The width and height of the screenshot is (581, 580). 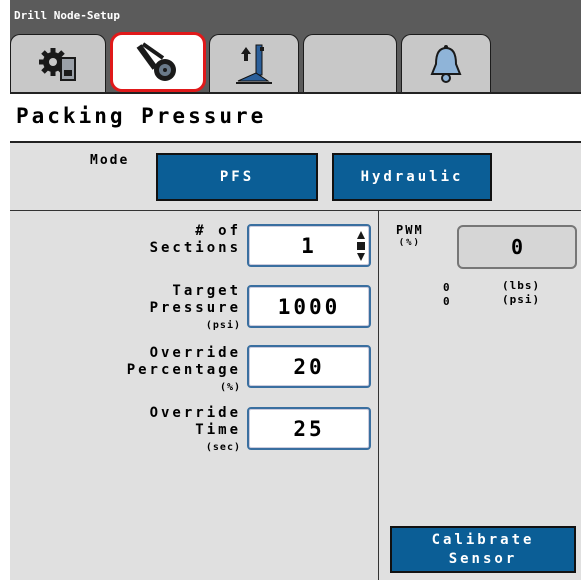 I want to click on packing-wheel-icon, so click(x=156, y=61).